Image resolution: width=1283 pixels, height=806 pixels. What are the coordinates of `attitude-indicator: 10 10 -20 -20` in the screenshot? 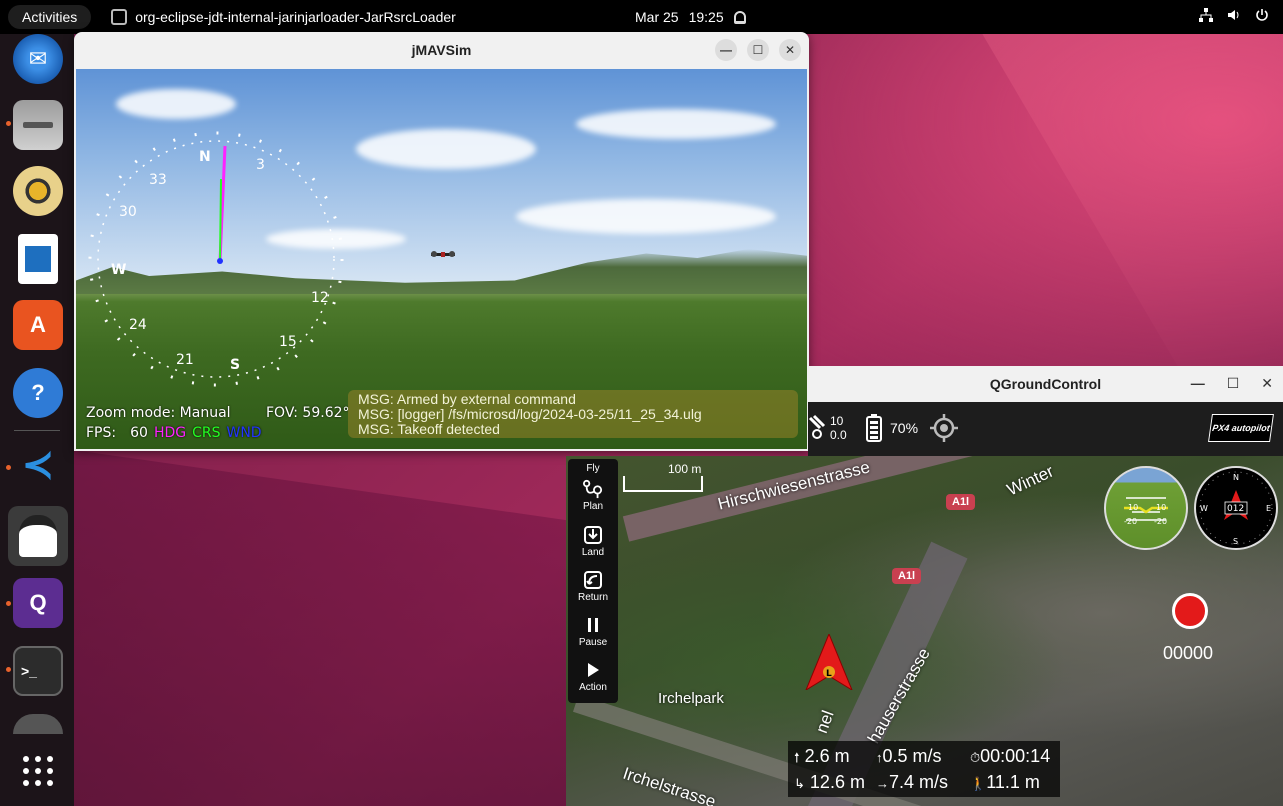 It's located at (1146, 508).